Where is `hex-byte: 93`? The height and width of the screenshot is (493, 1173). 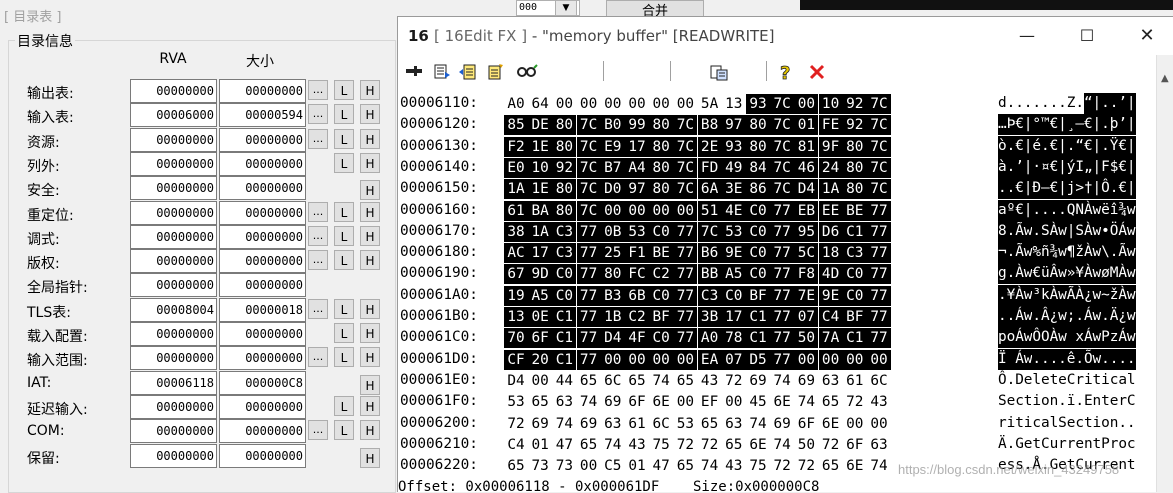
hex-byte: 93 is located at coordinates (758, 104).